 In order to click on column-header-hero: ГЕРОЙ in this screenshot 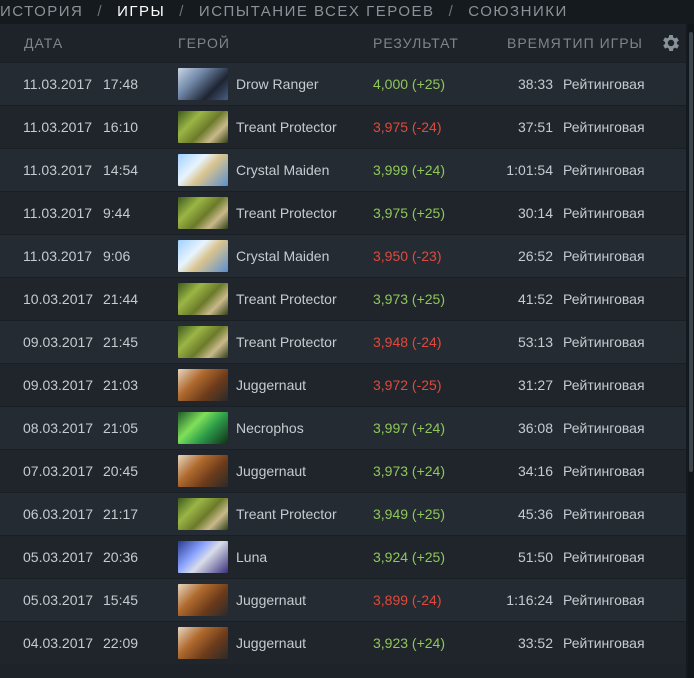, I will do `click(204, 43)`.